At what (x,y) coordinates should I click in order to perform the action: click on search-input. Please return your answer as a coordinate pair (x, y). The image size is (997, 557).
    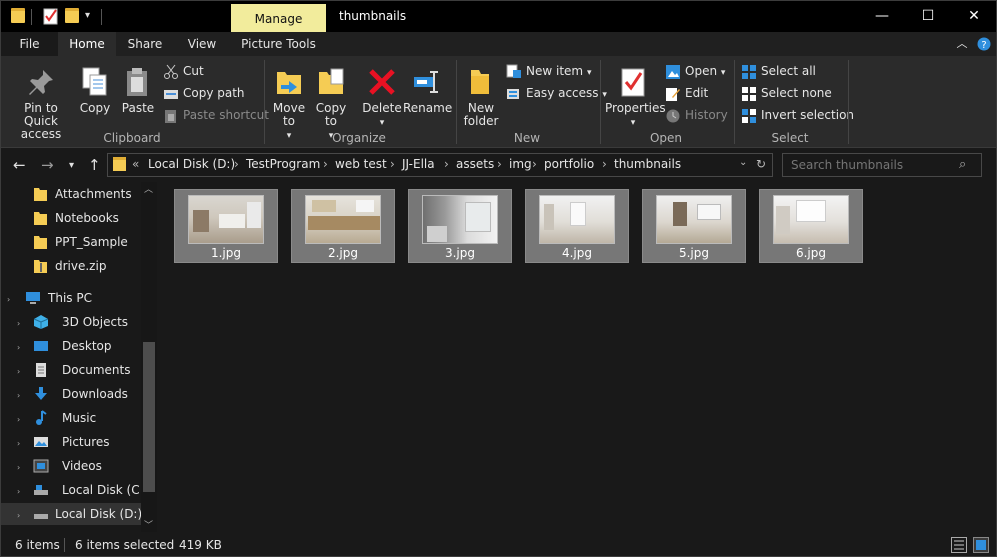
    Looking at the image, I should click on (882, 165).